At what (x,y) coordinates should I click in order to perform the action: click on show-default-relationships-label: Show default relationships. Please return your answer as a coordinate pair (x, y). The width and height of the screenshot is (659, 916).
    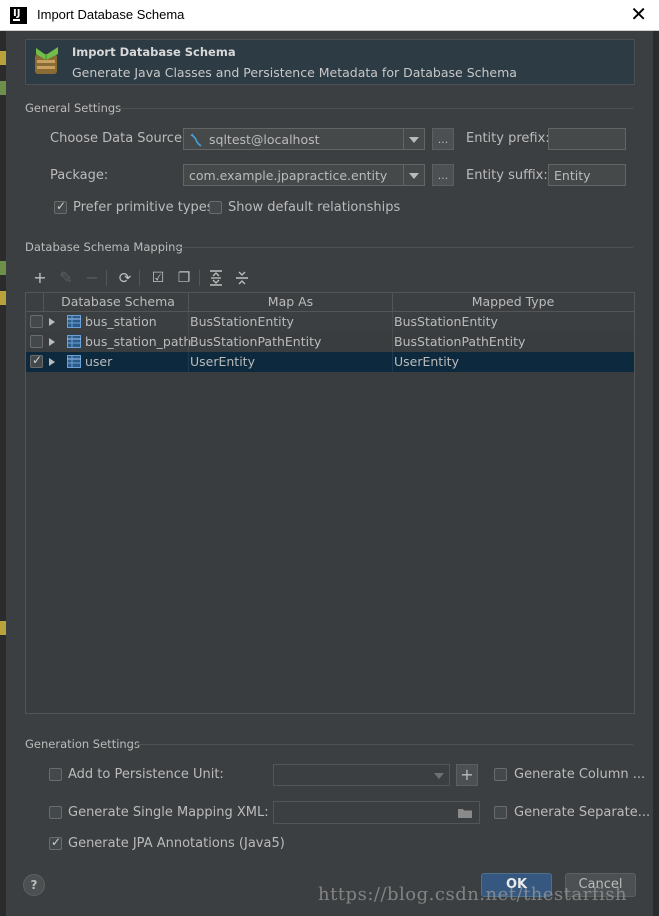
    Looking at the image, I should click on (314, 207).